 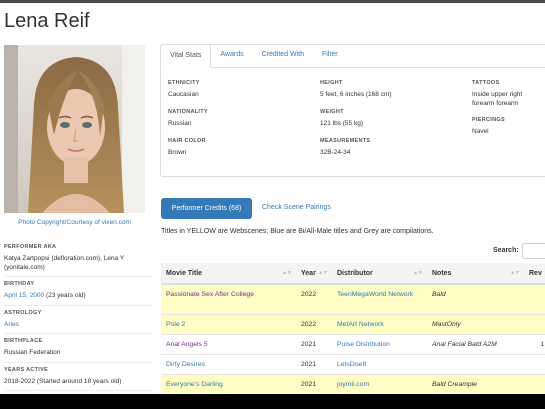 I want to click on stat-value-height: 5 feet, 6 inches (168 cm), so click(x=356, y=94).